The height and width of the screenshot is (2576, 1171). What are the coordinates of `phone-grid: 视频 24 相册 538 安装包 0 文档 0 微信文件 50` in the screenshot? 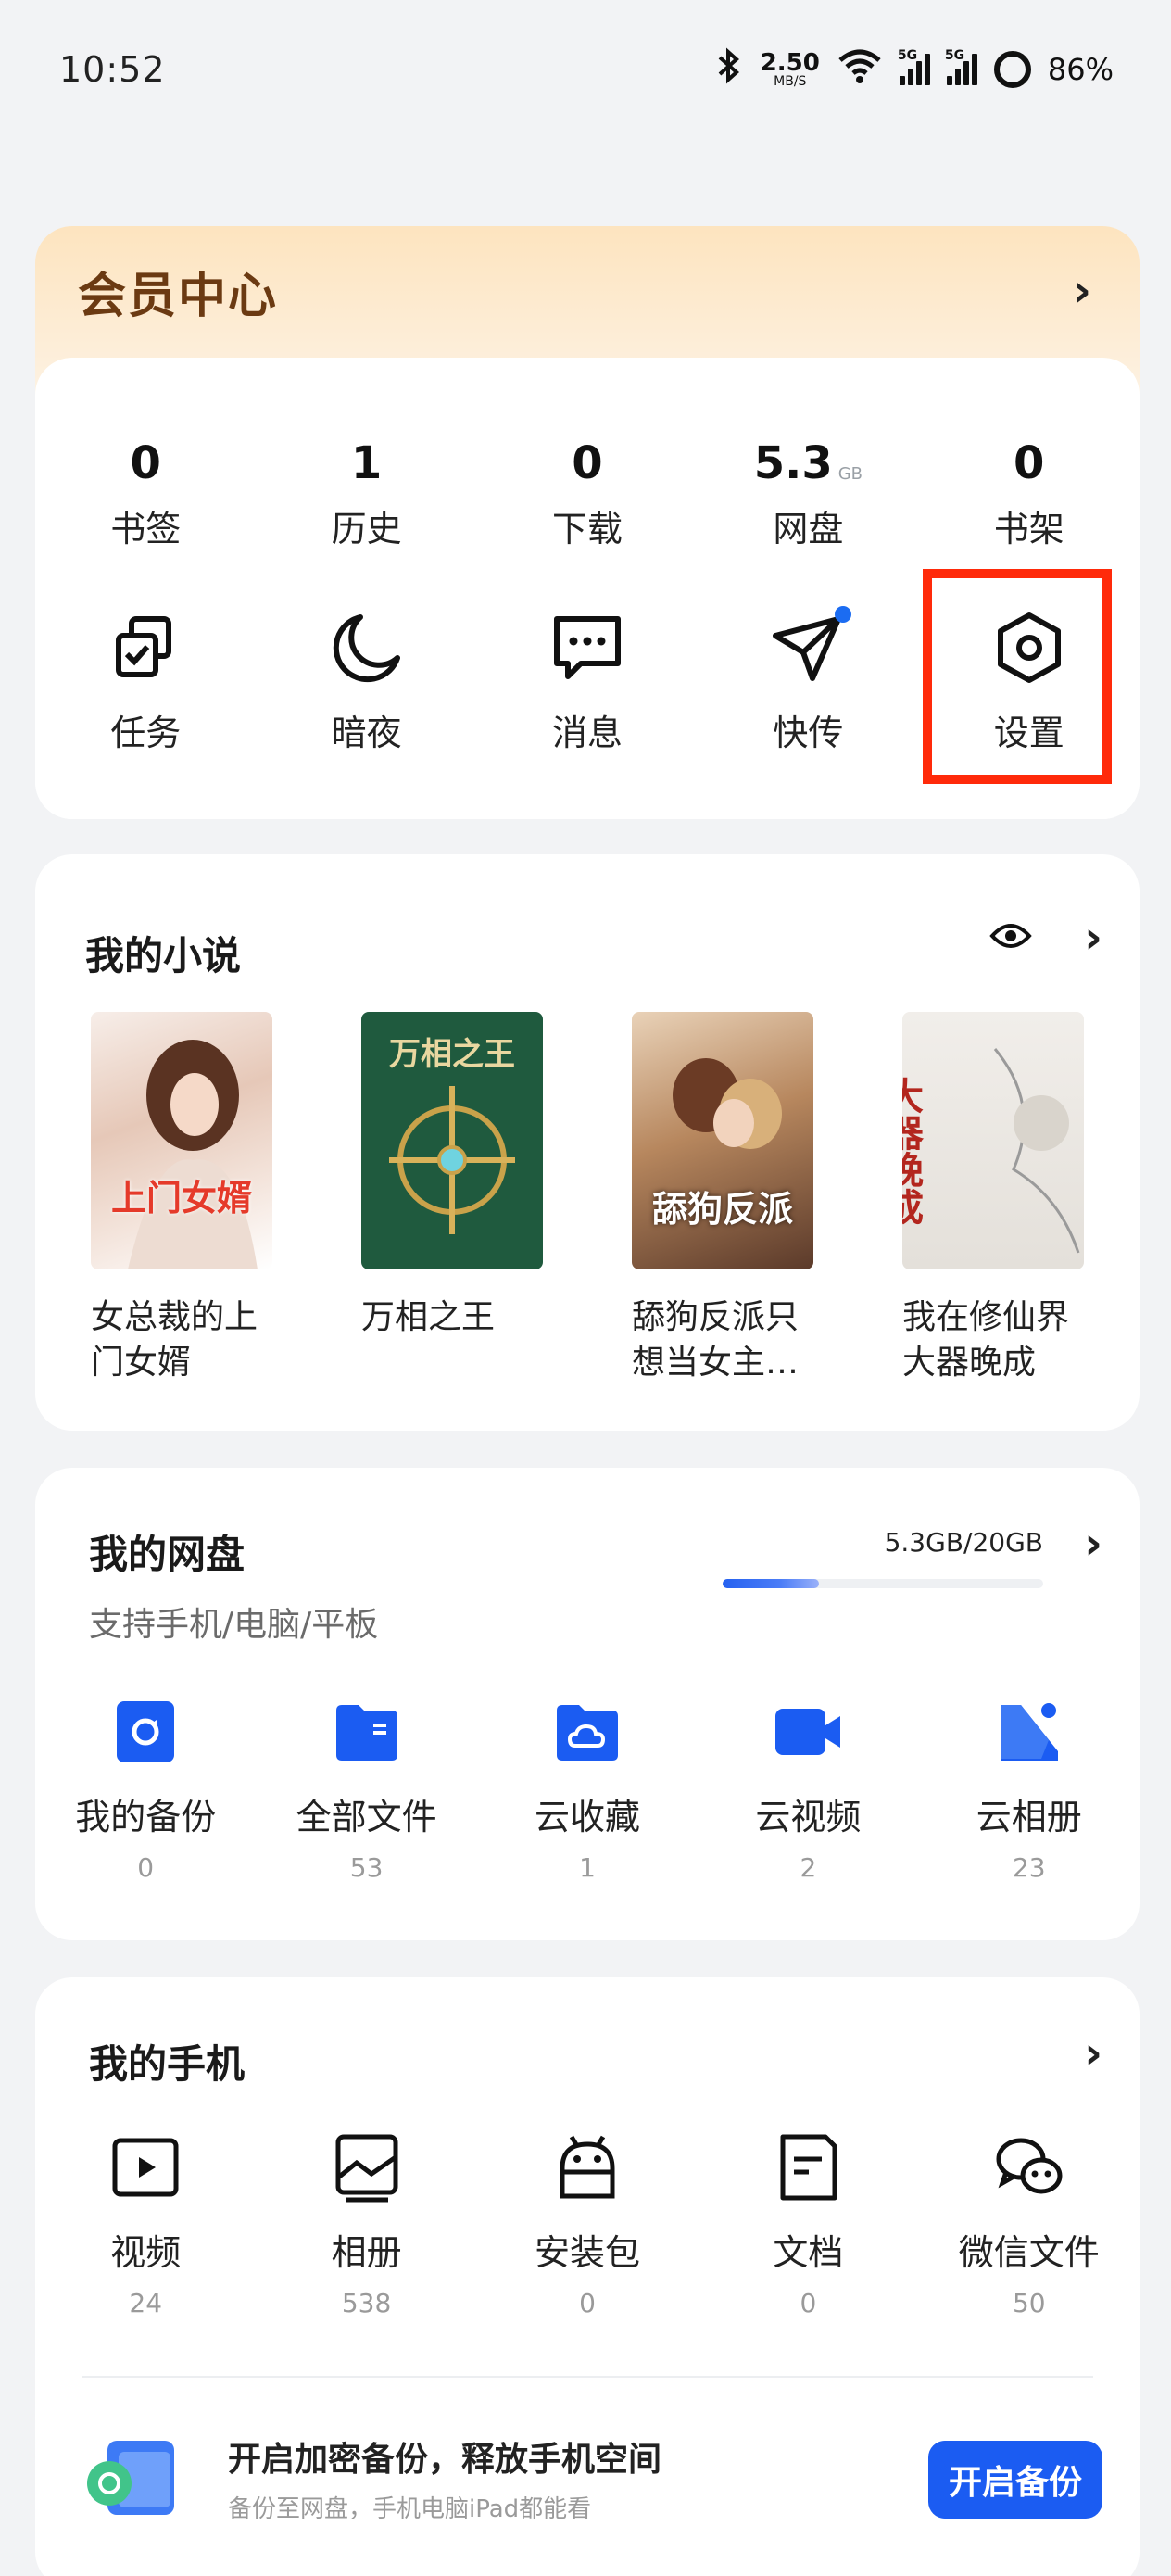 It's located at (588, 2224).